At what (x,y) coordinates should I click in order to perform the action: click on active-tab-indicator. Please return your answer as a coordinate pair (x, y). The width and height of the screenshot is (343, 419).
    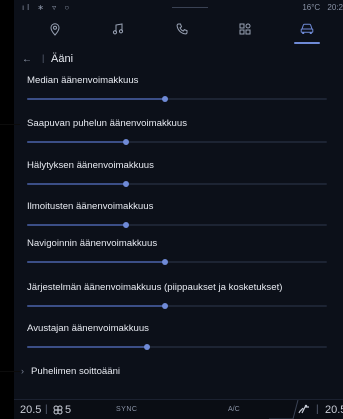
    Looking at the image, I should click on (307, 43).